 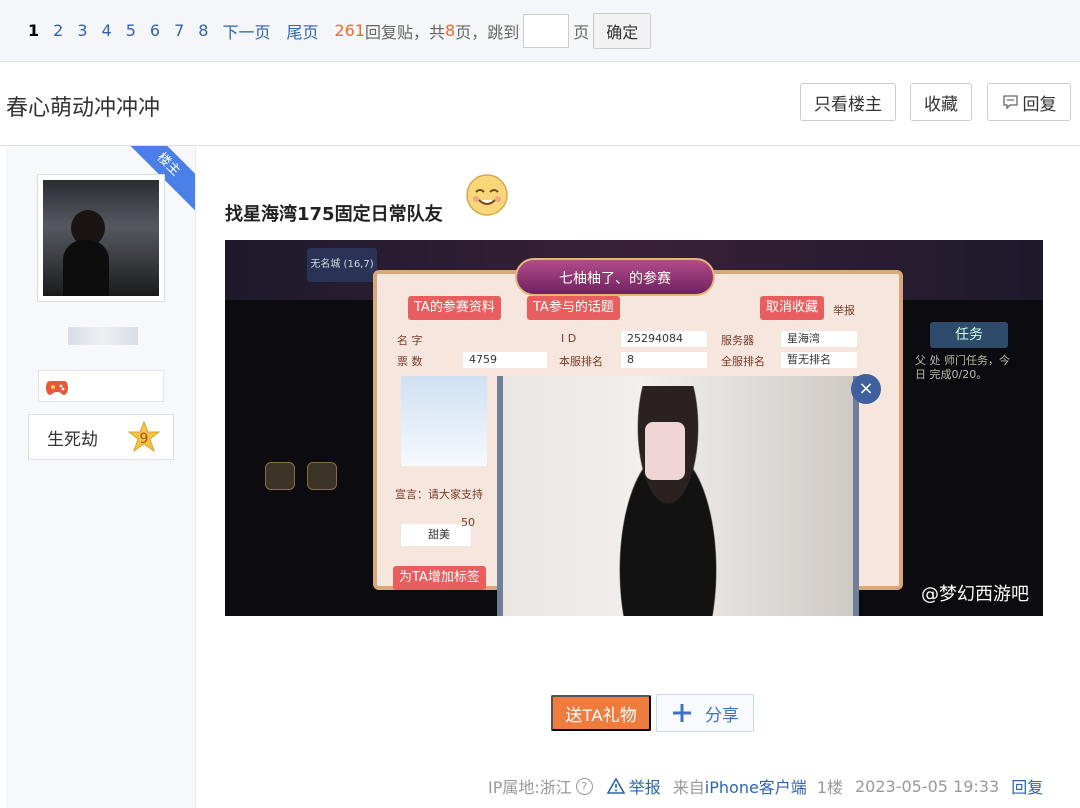 What do you see at coordinates (844, 310) in the screenshot?
I see `image-report-label: 举报` at bounding box center [844, 310].